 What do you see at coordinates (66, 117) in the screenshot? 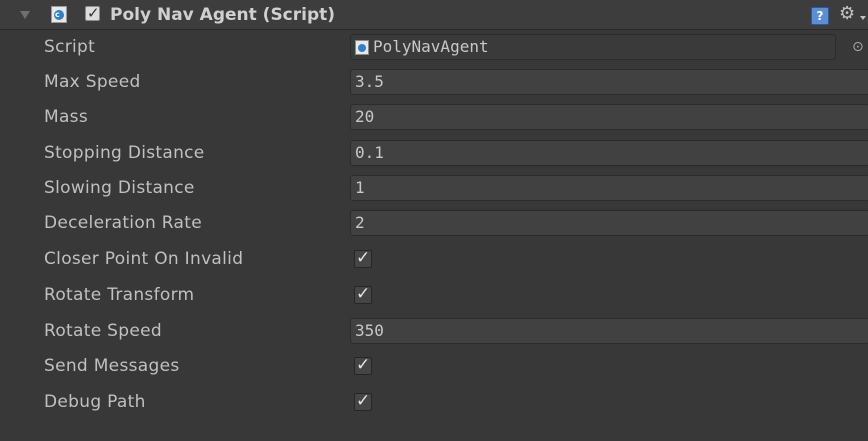
I see `property-label: Mass` at bounding box center [66, 117].